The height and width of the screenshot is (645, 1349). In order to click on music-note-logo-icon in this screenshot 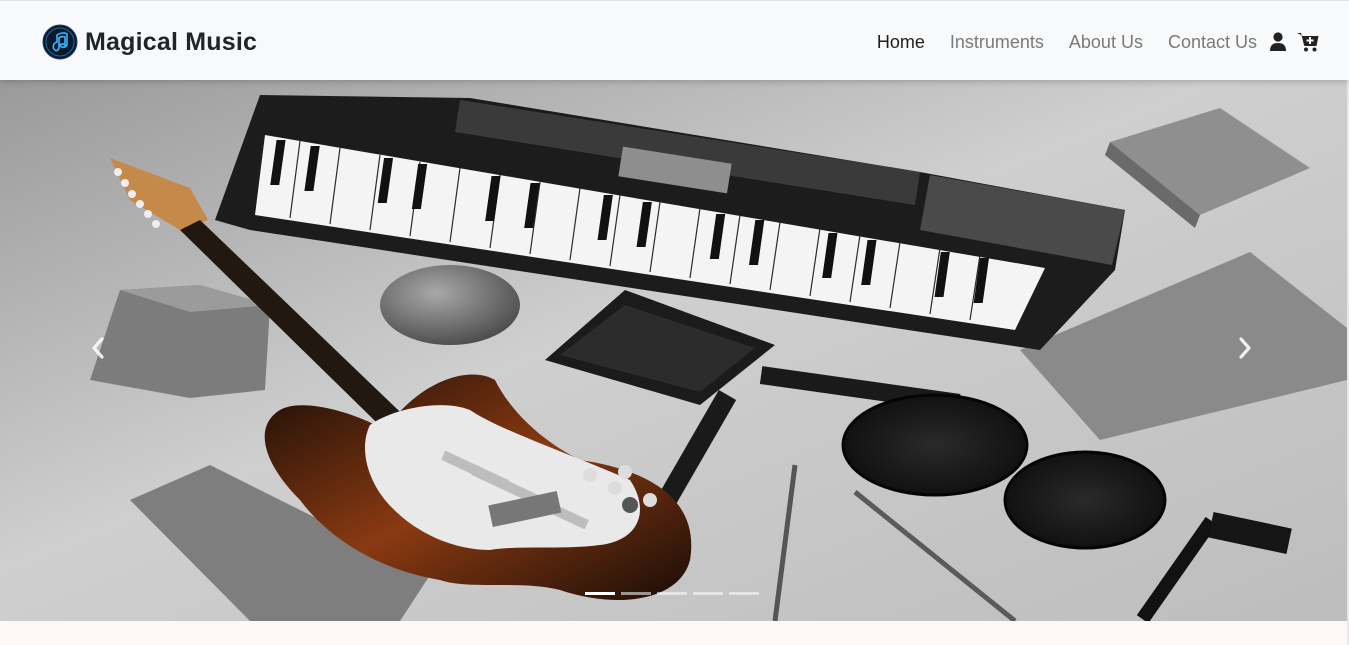, I will do `click(60, 42)`.